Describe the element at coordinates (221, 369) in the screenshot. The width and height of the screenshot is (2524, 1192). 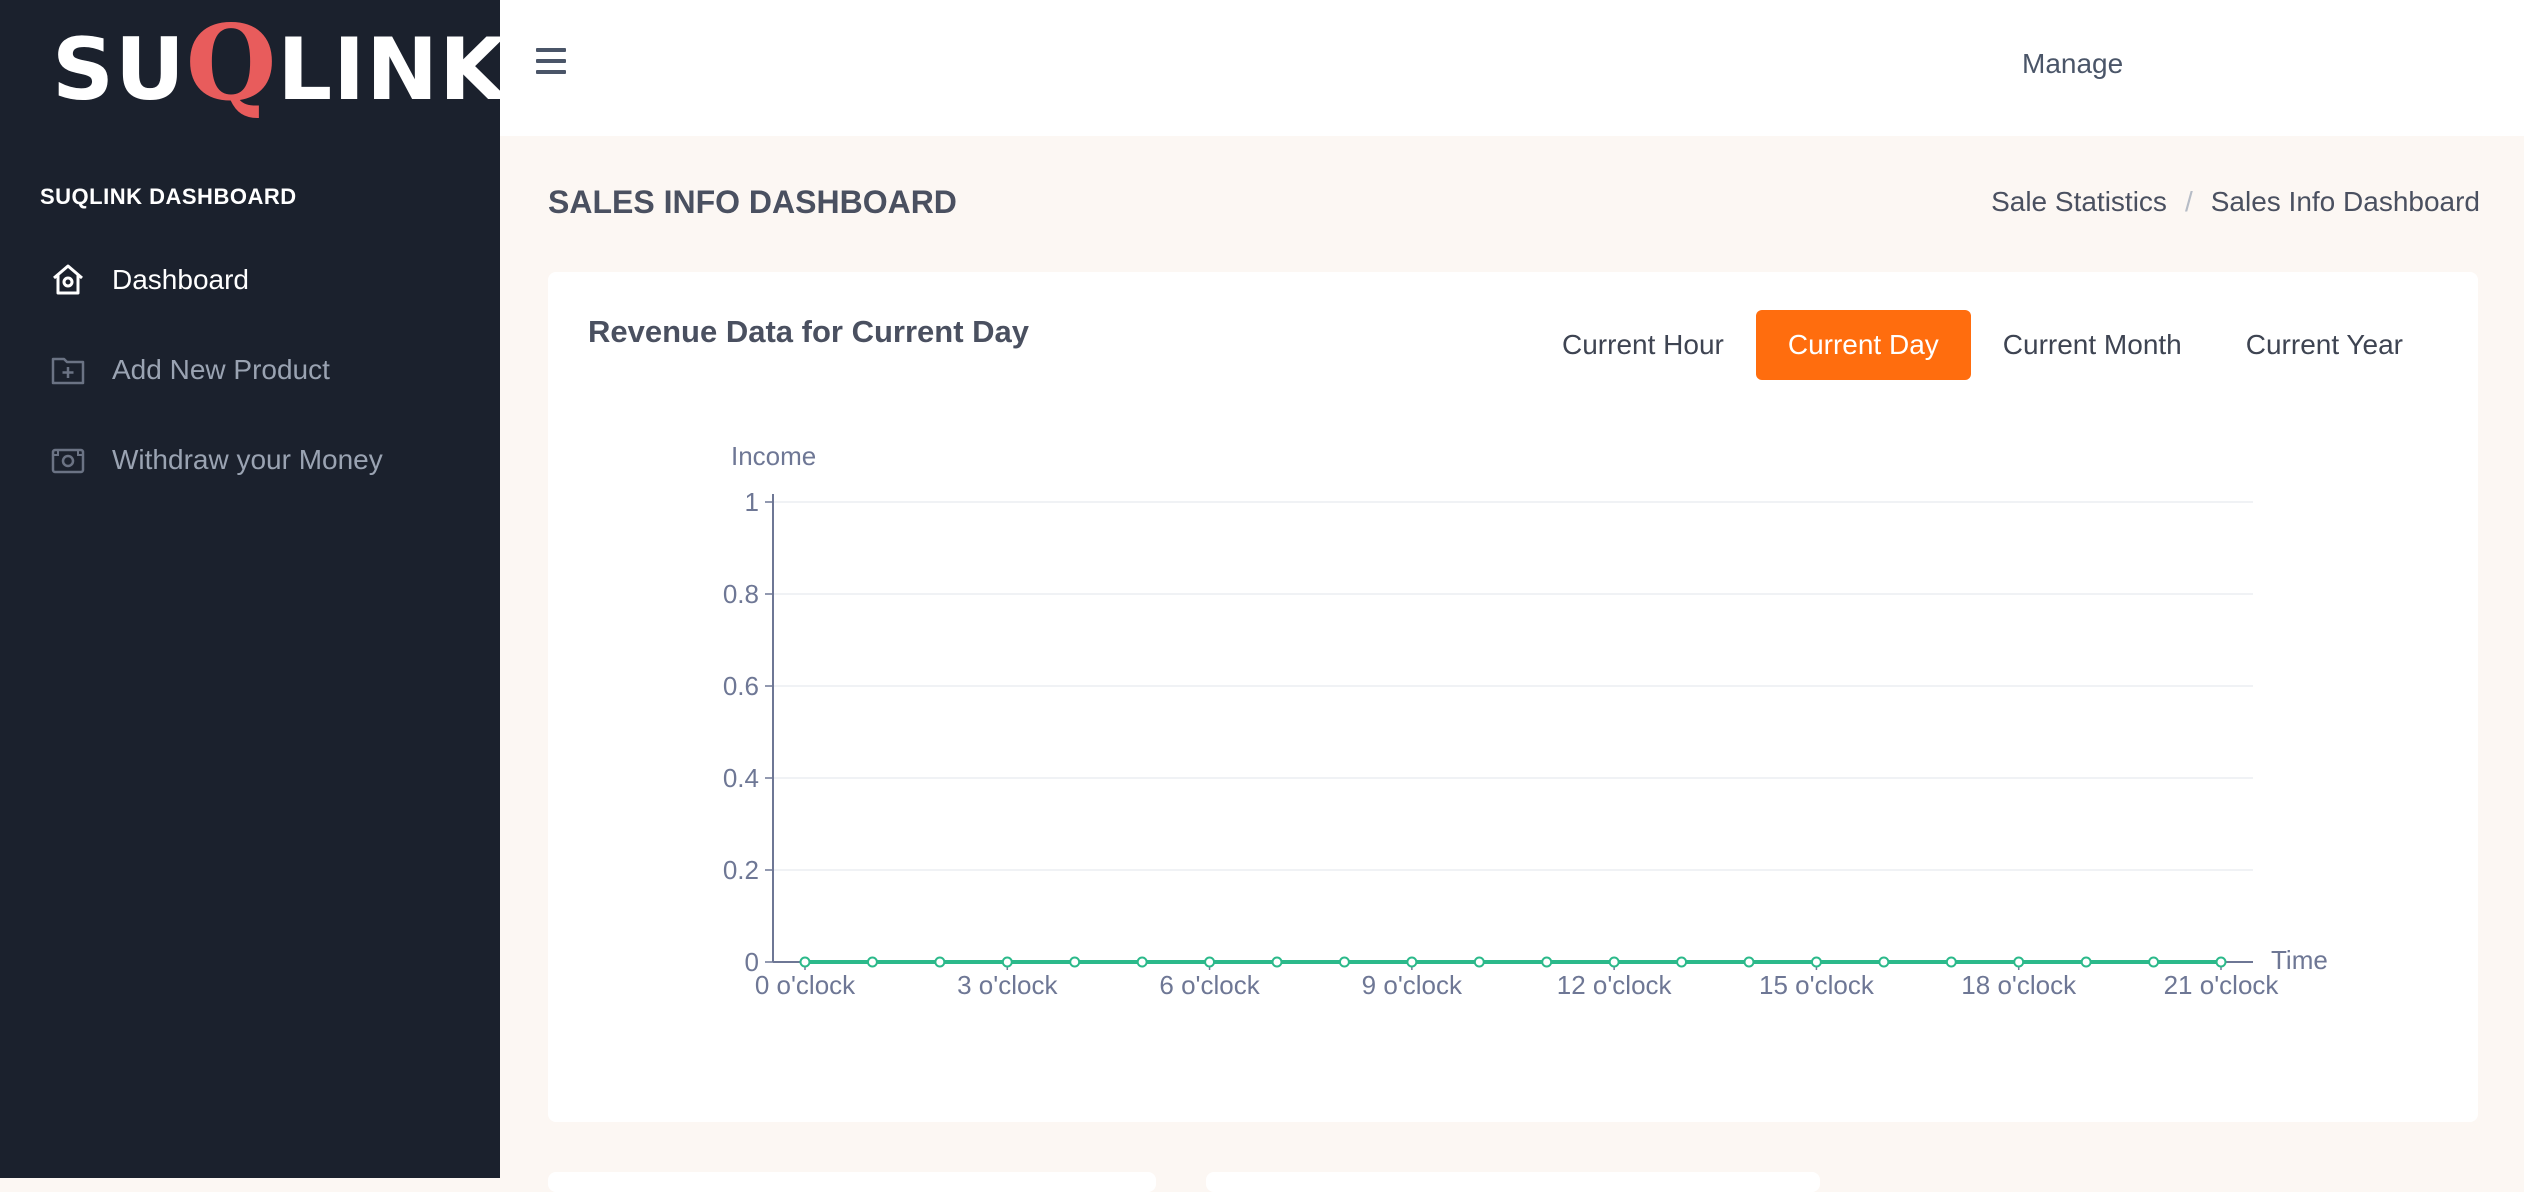
I see `sidebar-item-label: Add New Product` at that location.